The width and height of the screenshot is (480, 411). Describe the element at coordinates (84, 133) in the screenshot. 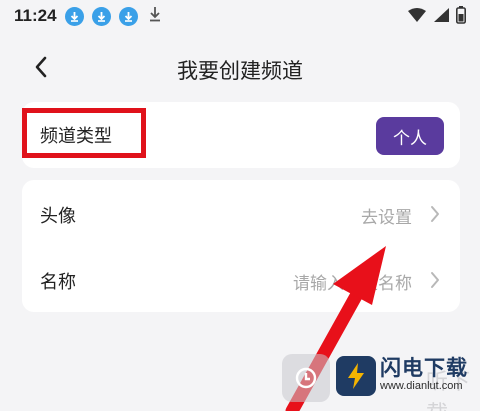

I see `highlight-annotation-box` at that location.